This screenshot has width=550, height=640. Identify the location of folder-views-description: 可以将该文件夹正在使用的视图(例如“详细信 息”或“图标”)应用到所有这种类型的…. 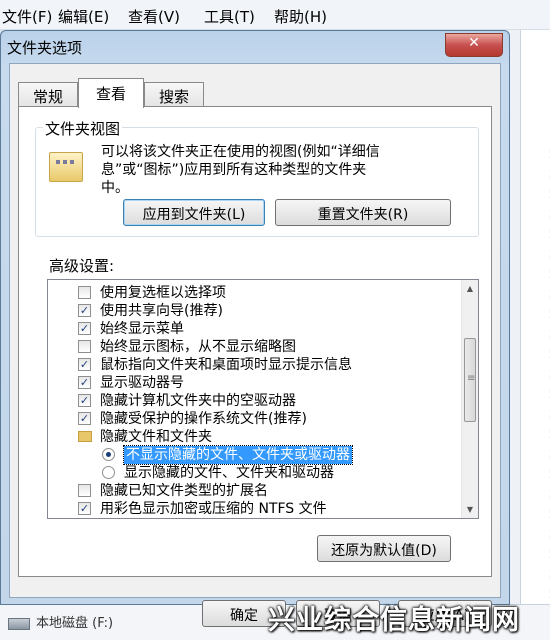
(240, 170).